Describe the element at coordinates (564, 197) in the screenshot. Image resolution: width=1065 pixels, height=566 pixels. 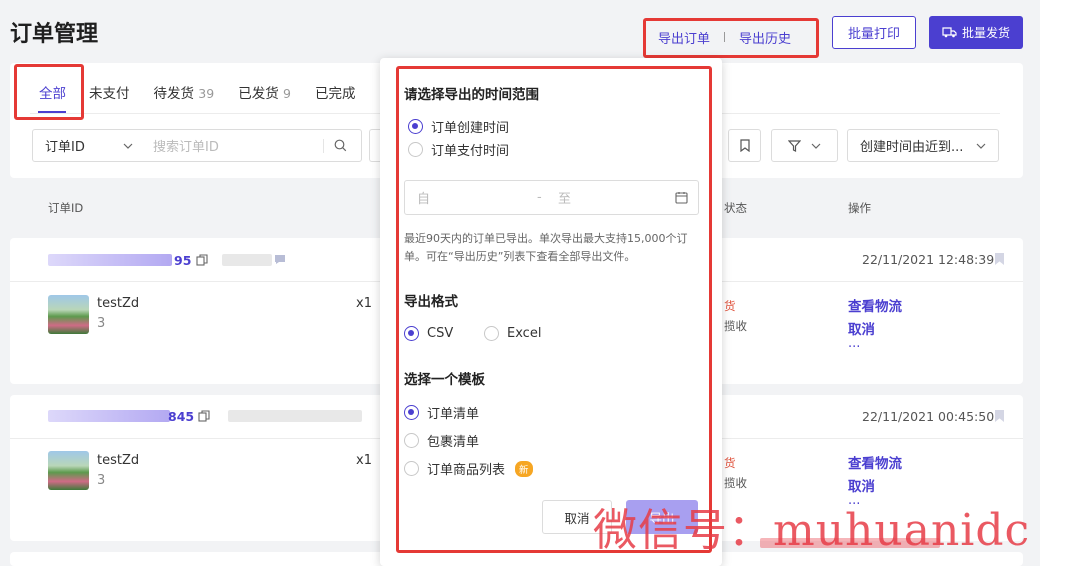
I see `date-to-field: 至` at that location.